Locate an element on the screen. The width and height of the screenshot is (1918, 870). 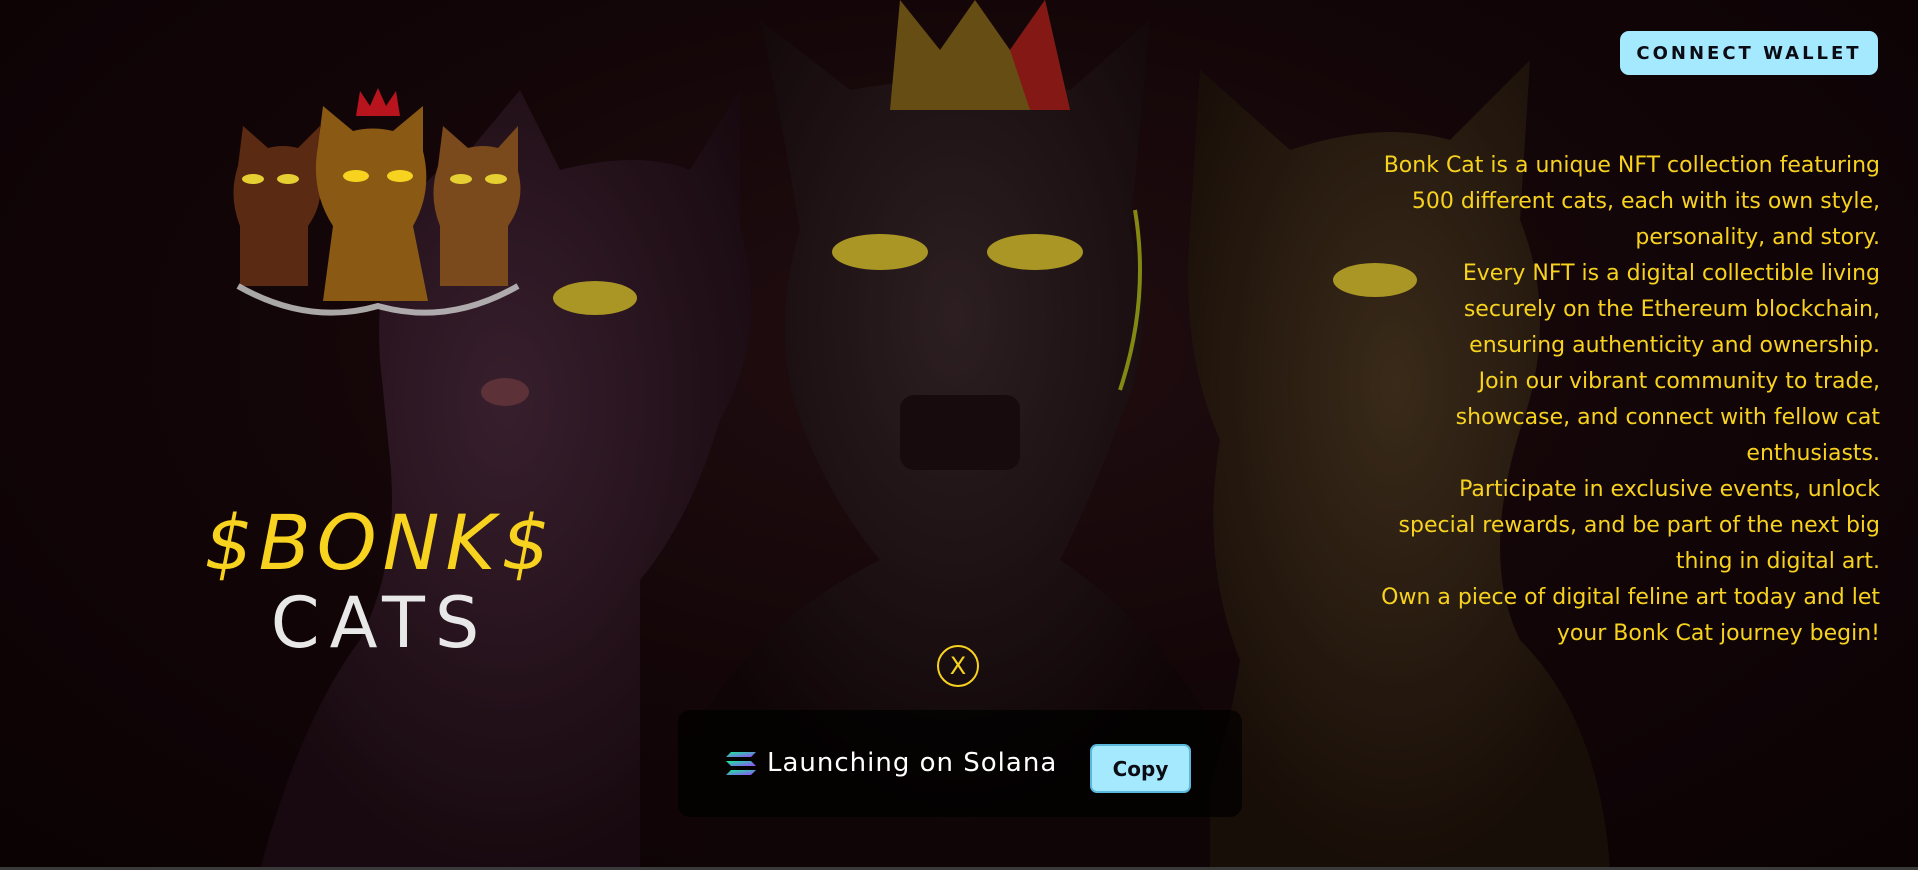
connect-wallet-button: CONNECT WALLET is located at coordinates (1749, 53).